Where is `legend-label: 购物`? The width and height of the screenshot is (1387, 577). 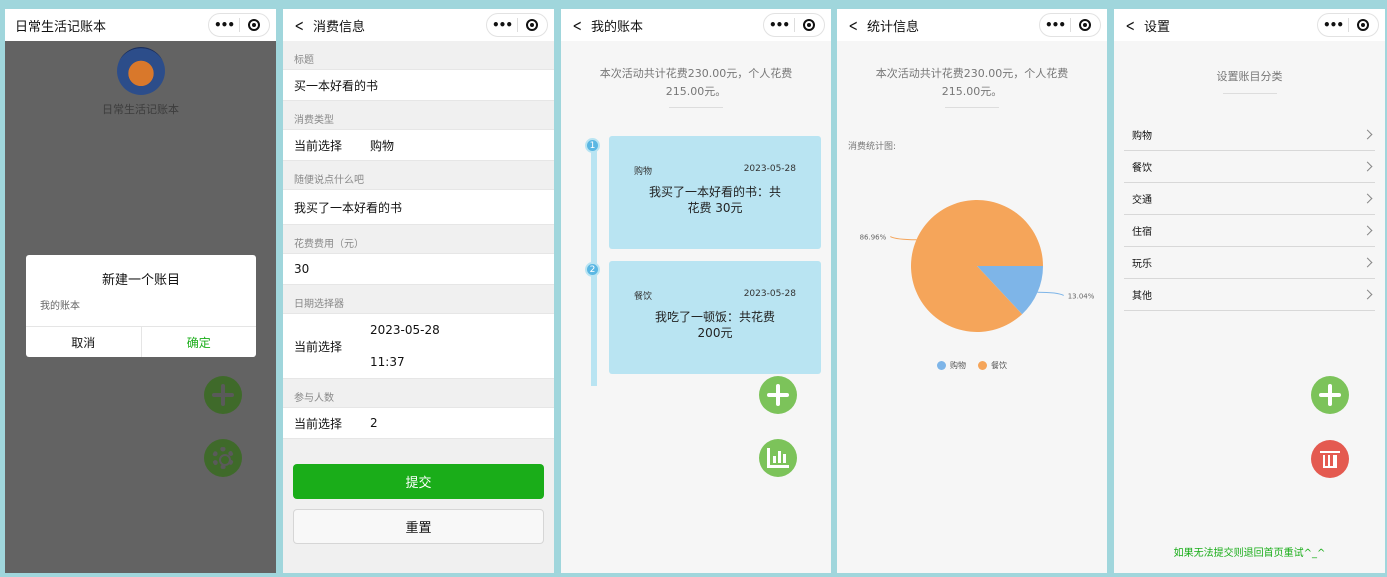
legend-label: 购物 is located at coordinates (958, 365).